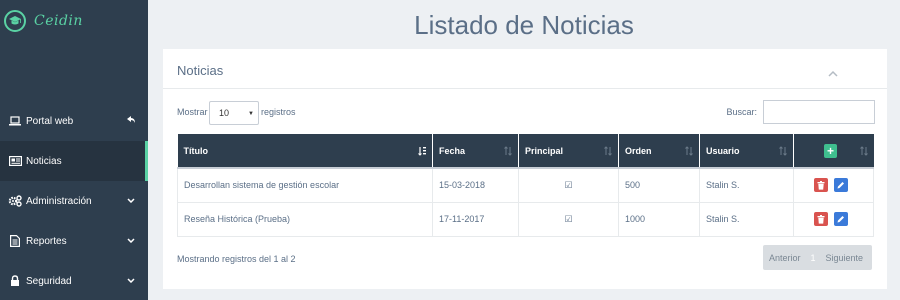 The width and height of the screenshot is (900, 300). I want to click on sidebar-item-seguridad: Seguridad, so click(74, 280).